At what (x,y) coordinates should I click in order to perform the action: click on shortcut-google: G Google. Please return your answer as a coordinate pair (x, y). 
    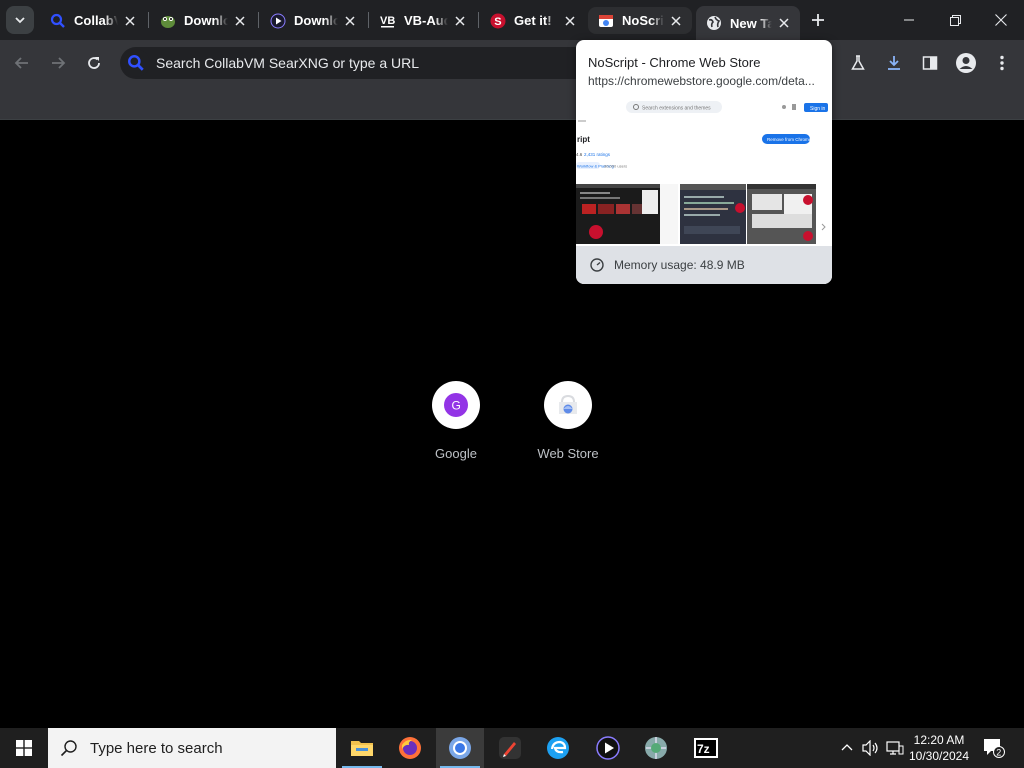
    Looking at the image, I should click on (456, 421).